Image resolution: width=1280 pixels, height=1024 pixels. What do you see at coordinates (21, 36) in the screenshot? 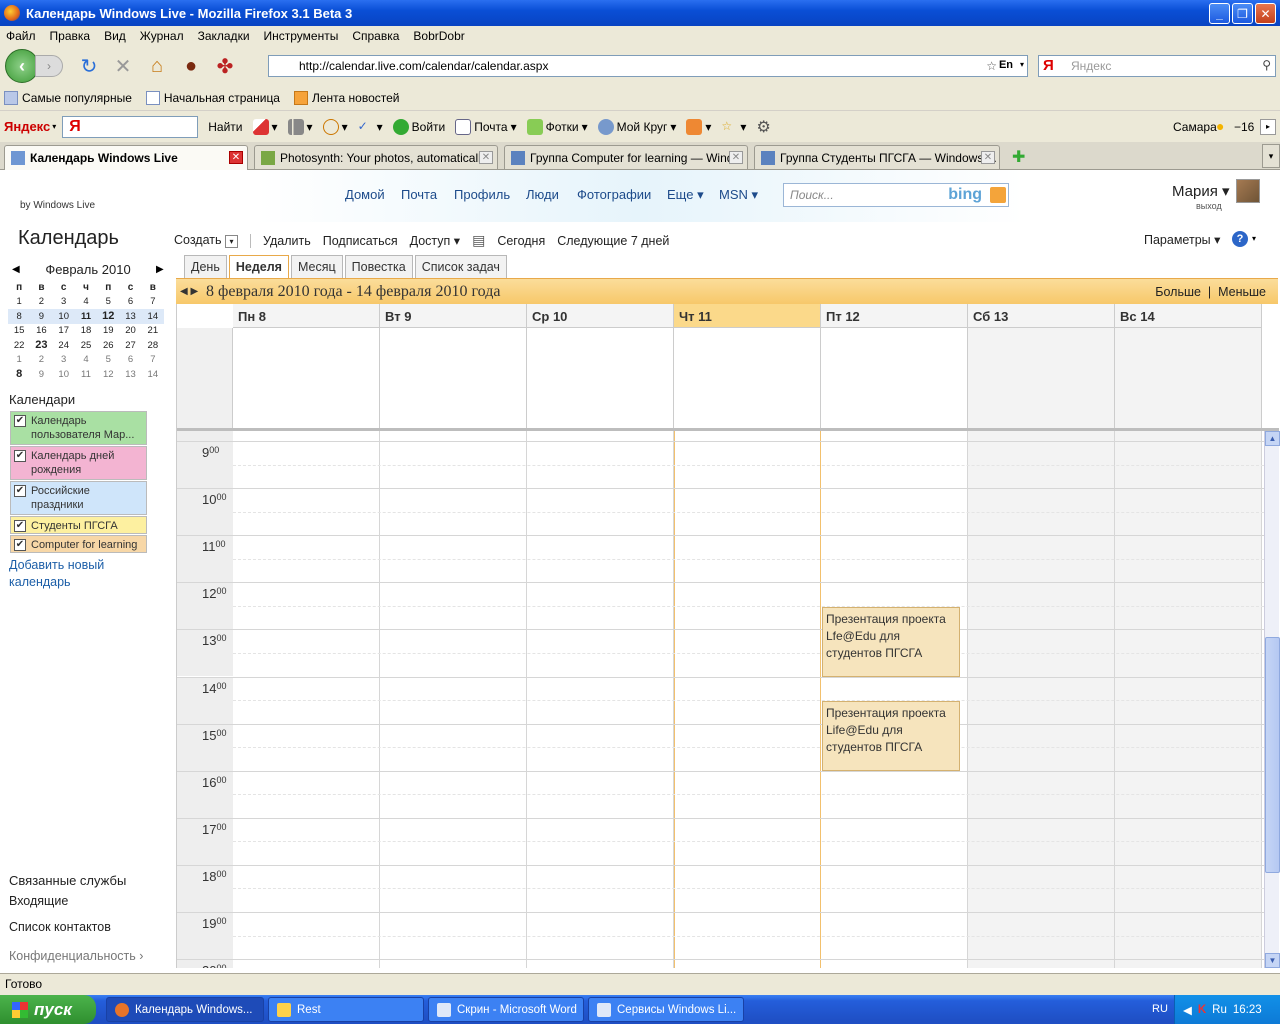
I see `menu-file: Файл` at bounding box center [21, 36].